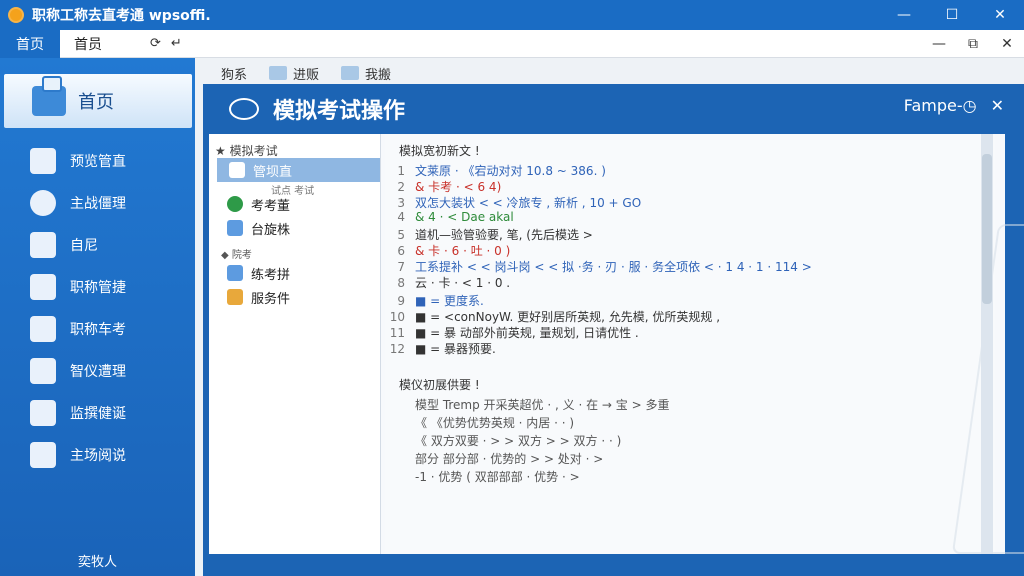 This screenshot has width=1024, height=576. Describe the element at coordinates (235, 273) in the screenshot. I see `pages-icon` at that location.